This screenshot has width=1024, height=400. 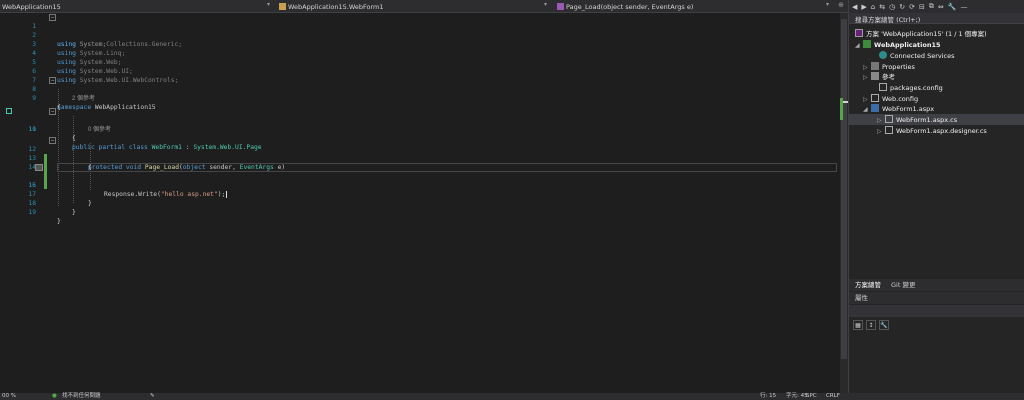 I want to click on home-icon: ⌂, so click(x=873, y=7).